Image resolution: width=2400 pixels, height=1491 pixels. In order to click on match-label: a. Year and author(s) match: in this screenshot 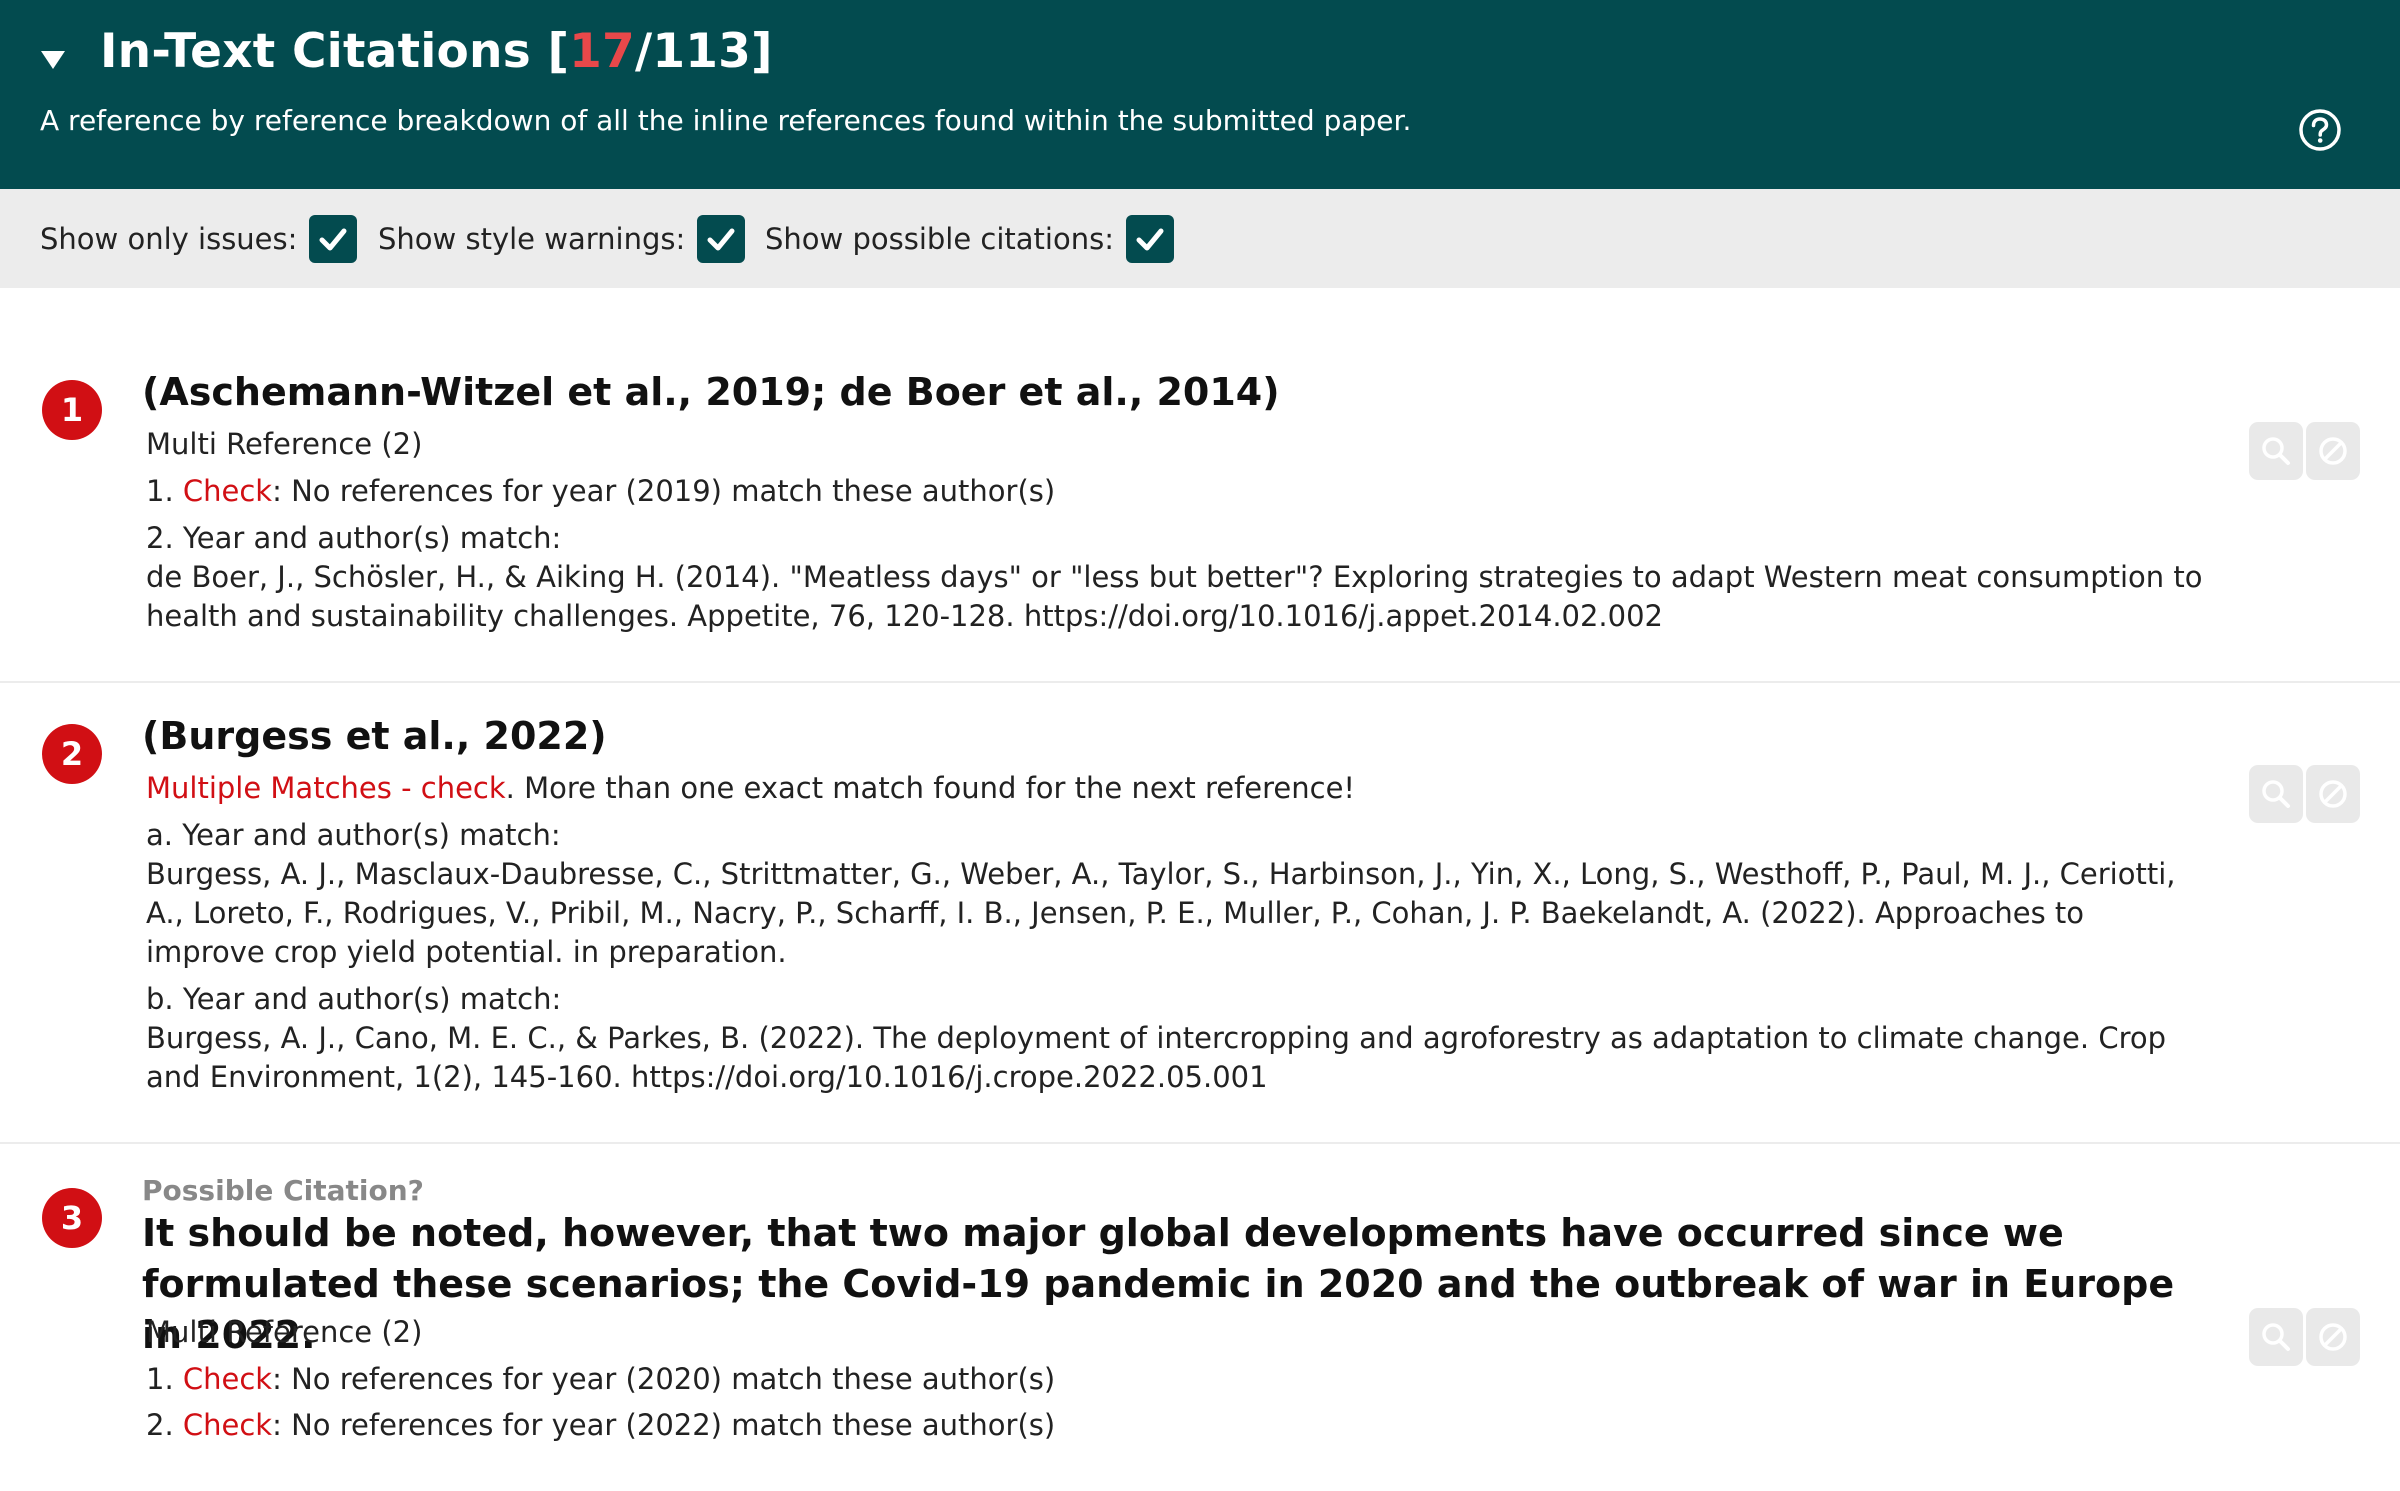, I will do `click(353, 835)`.